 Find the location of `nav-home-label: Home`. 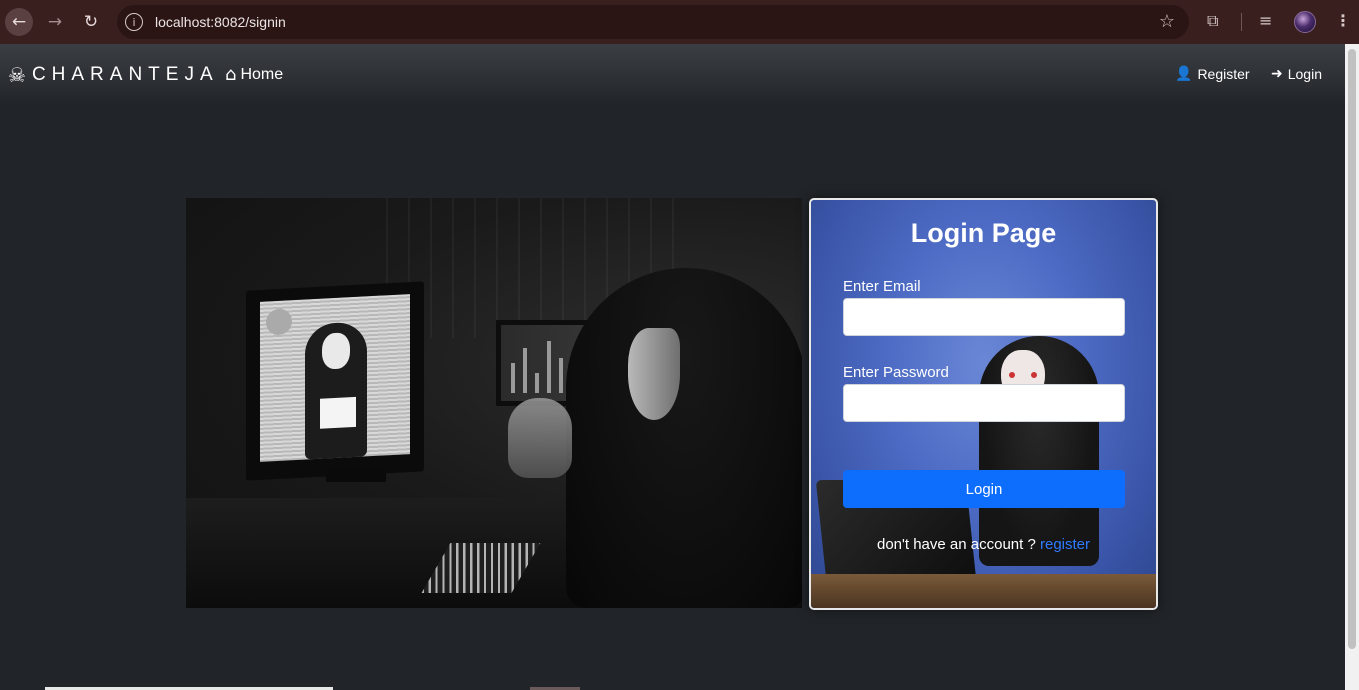

nav-home-label: Home is located at coordinates (262, 74).